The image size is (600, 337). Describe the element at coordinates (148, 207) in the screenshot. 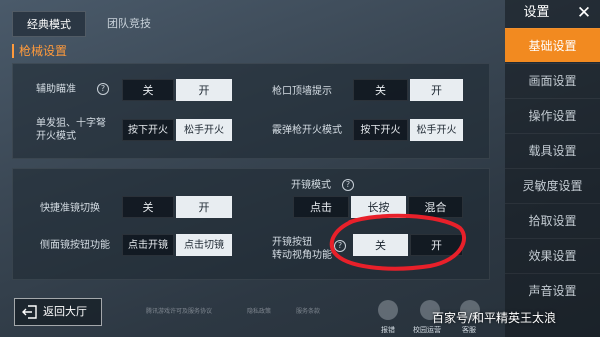

I see `quick-scope-switch-off-button: 关` at that location.